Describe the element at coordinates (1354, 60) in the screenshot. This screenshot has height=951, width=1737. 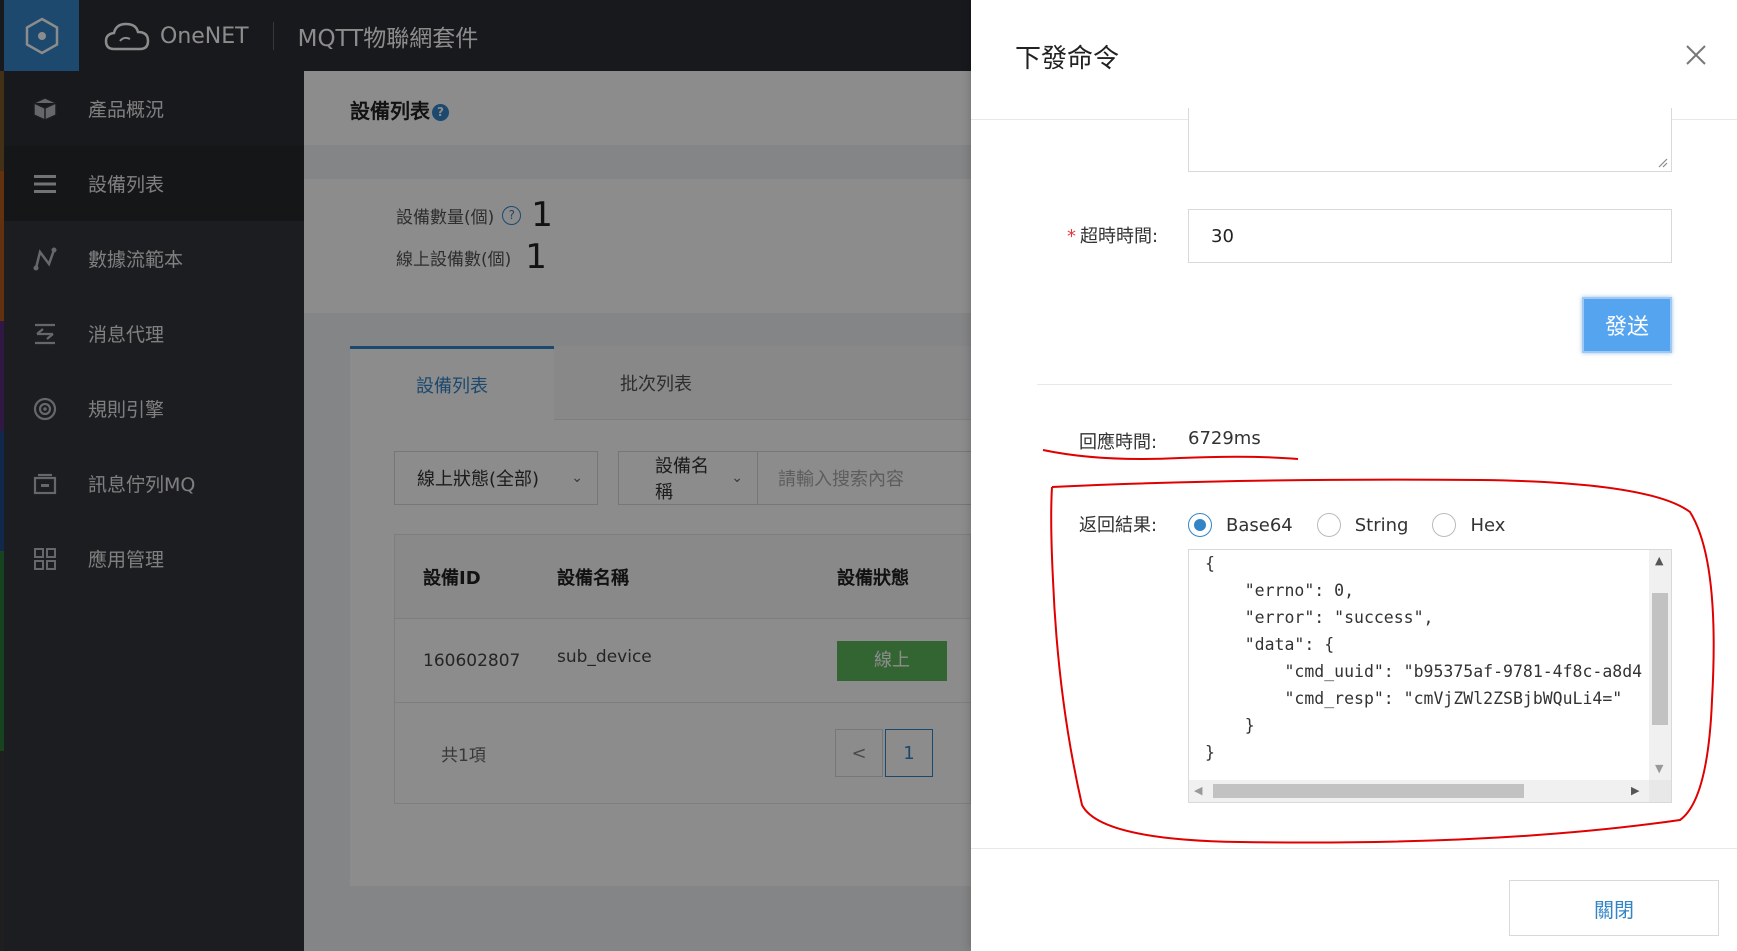
I see `drawer-header: 下發命令` at that location.